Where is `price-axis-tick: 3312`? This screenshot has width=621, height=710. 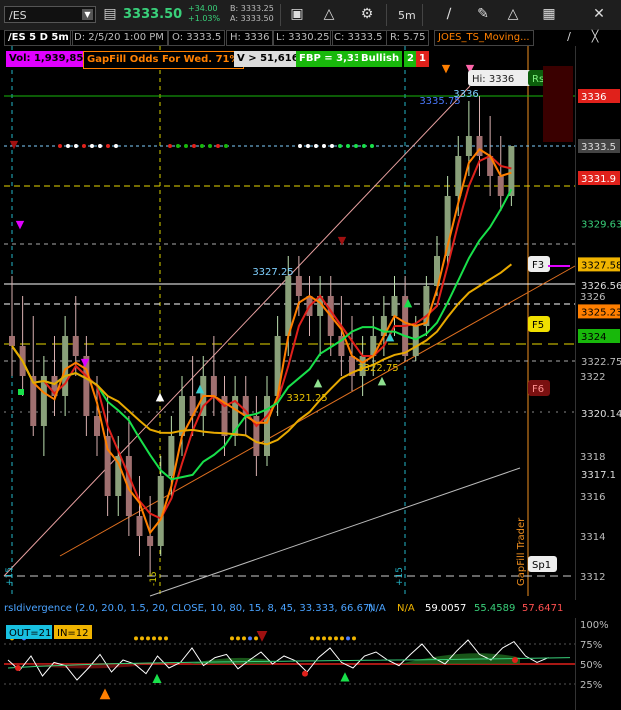
price-axis-tick: 3312 is located at coordinates (592, 577).